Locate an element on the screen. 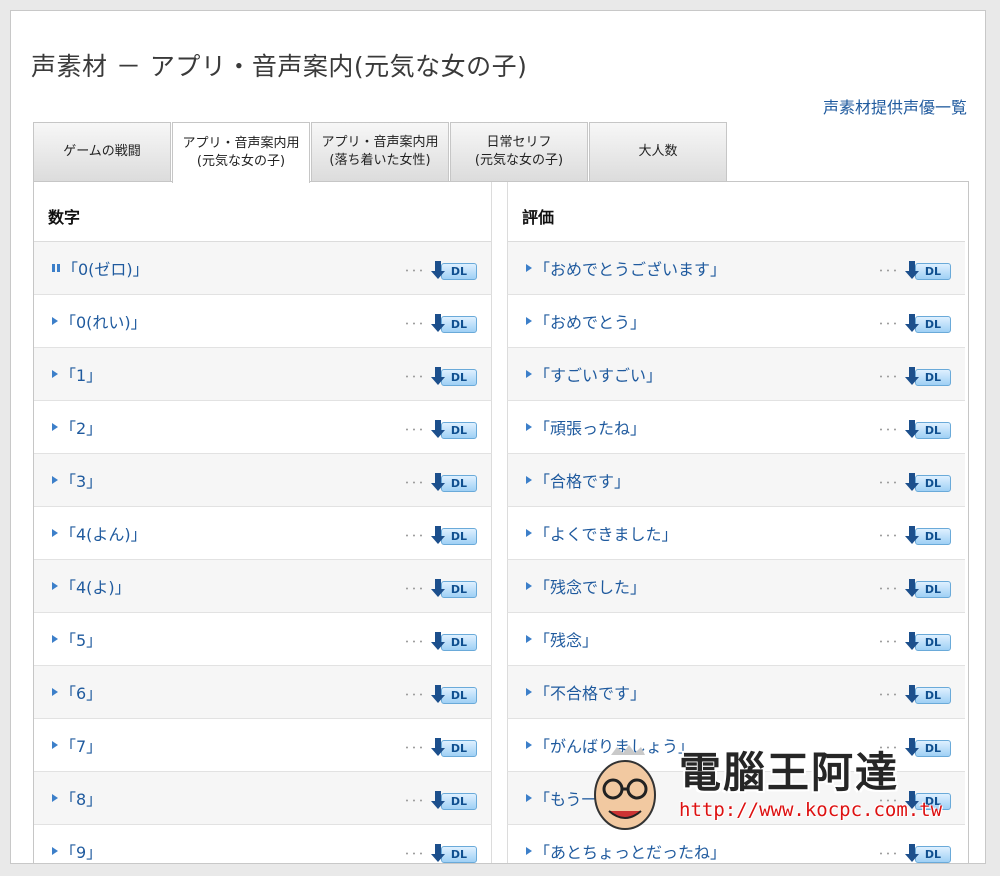 The image size is (1000, 876). sound-label: 「2」 is located at coordinates (81, 427).